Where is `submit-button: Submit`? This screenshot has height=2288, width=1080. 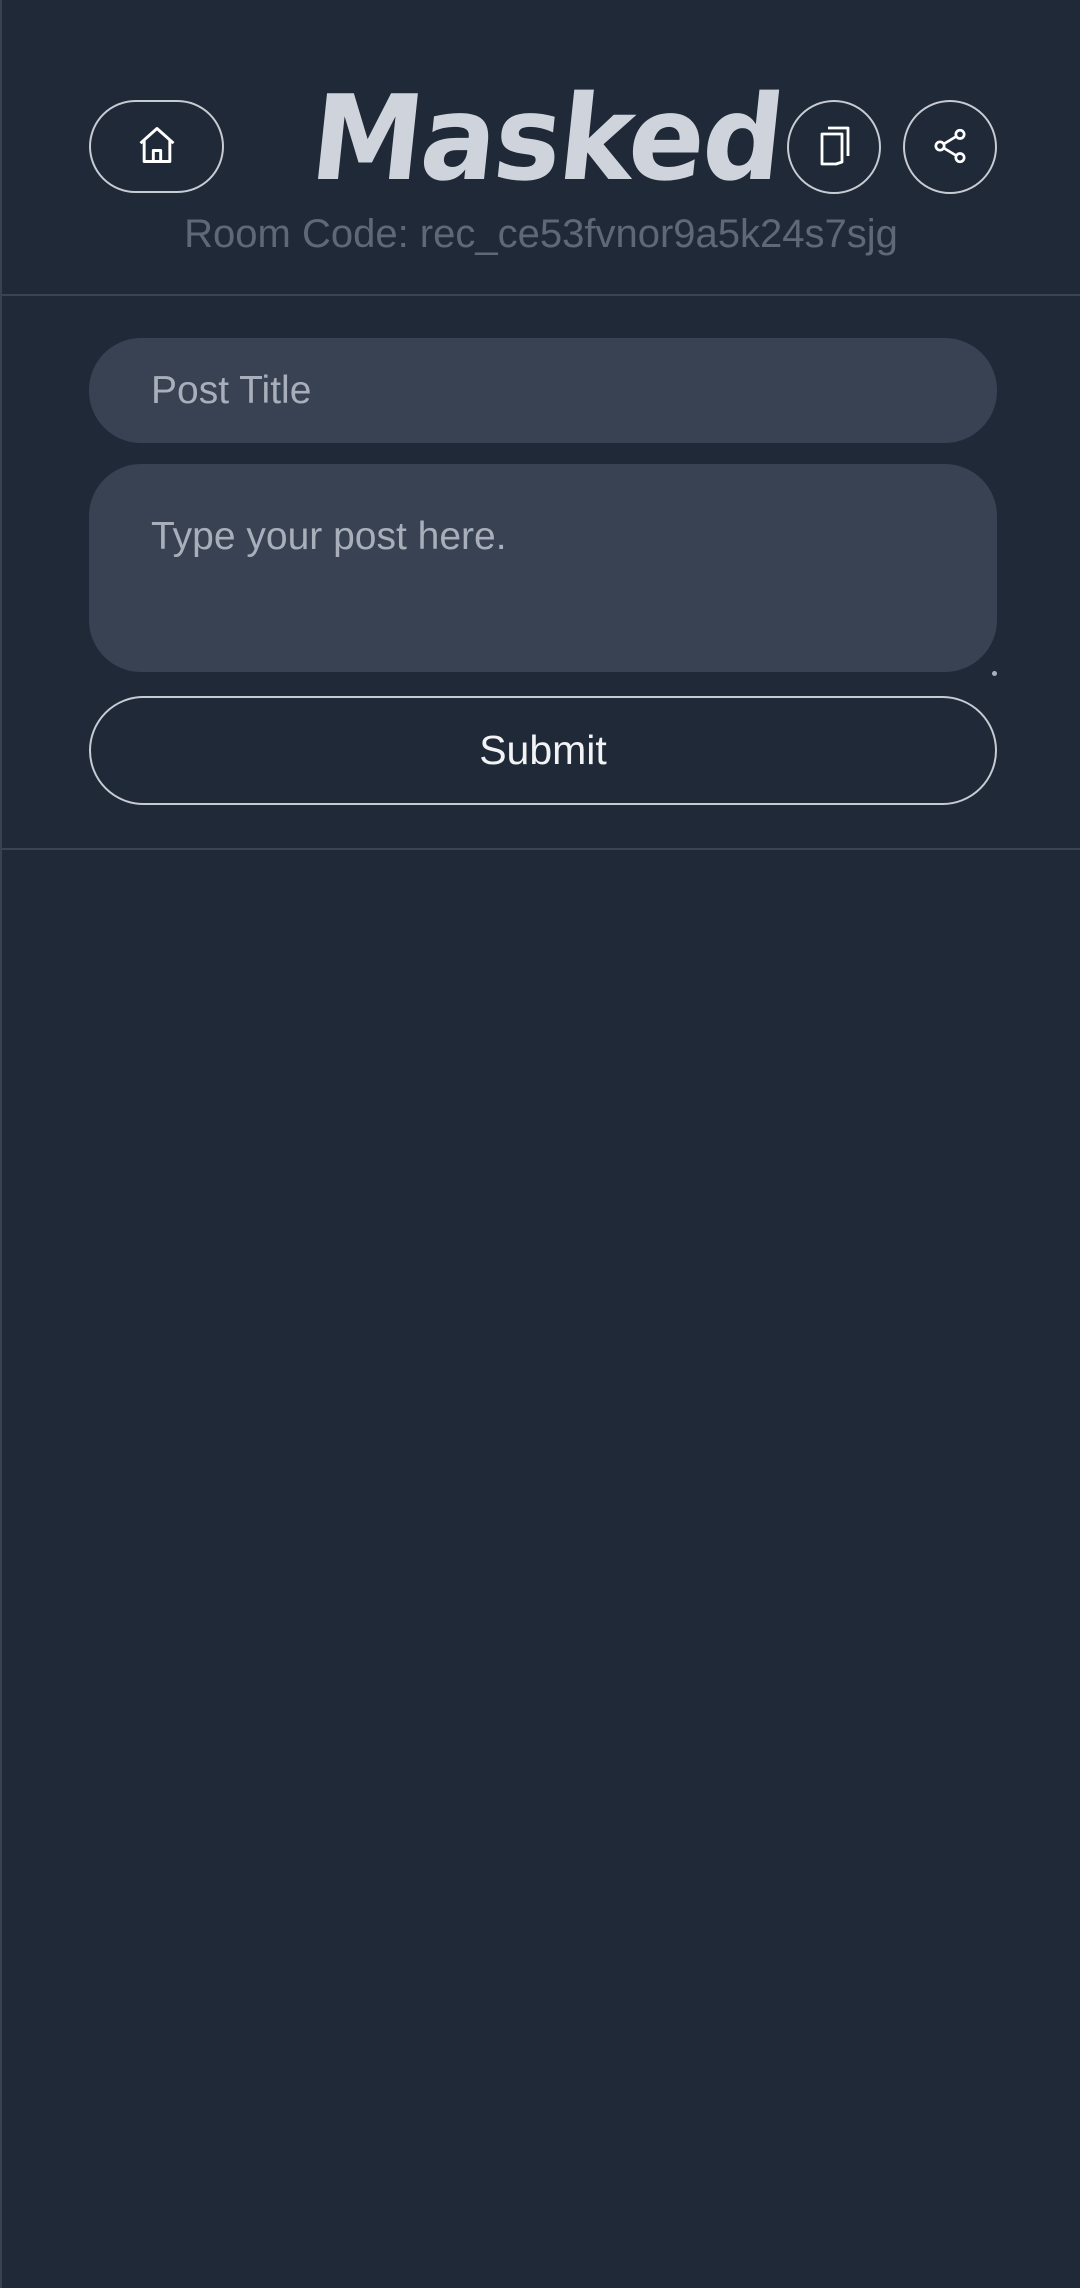 submit-button: Submit is located at coordinates (543, 750).